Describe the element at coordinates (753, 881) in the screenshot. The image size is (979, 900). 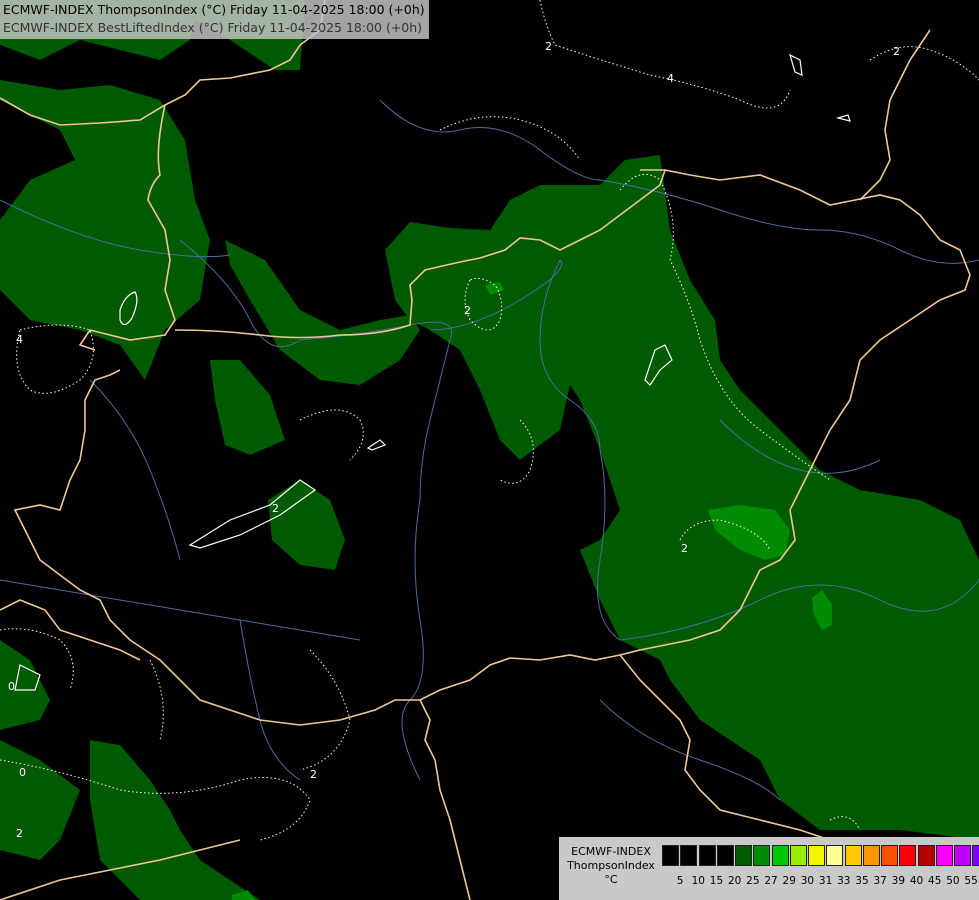
I see `legend-tick-label: 25` at that location.